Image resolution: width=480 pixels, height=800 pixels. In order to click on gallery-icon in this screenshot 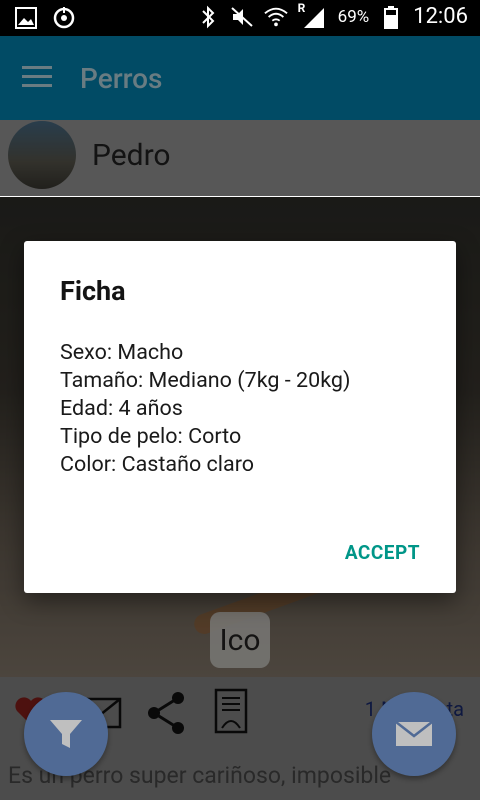, I will do `click(26, 18)`.